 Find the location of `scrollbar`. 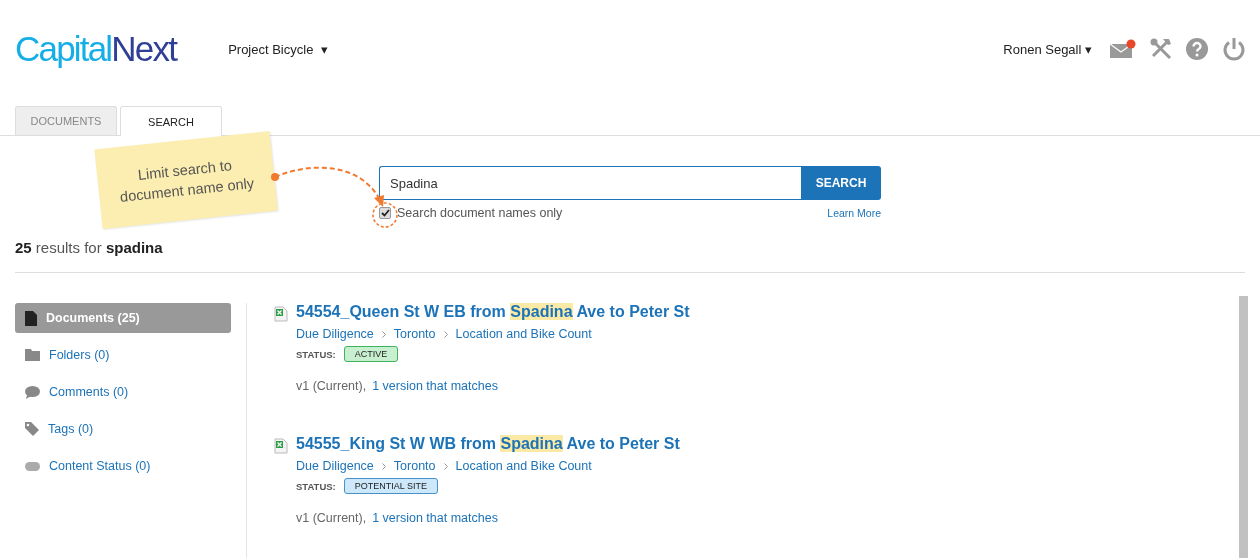

scrollbar is located at coordinates (1243, 427).